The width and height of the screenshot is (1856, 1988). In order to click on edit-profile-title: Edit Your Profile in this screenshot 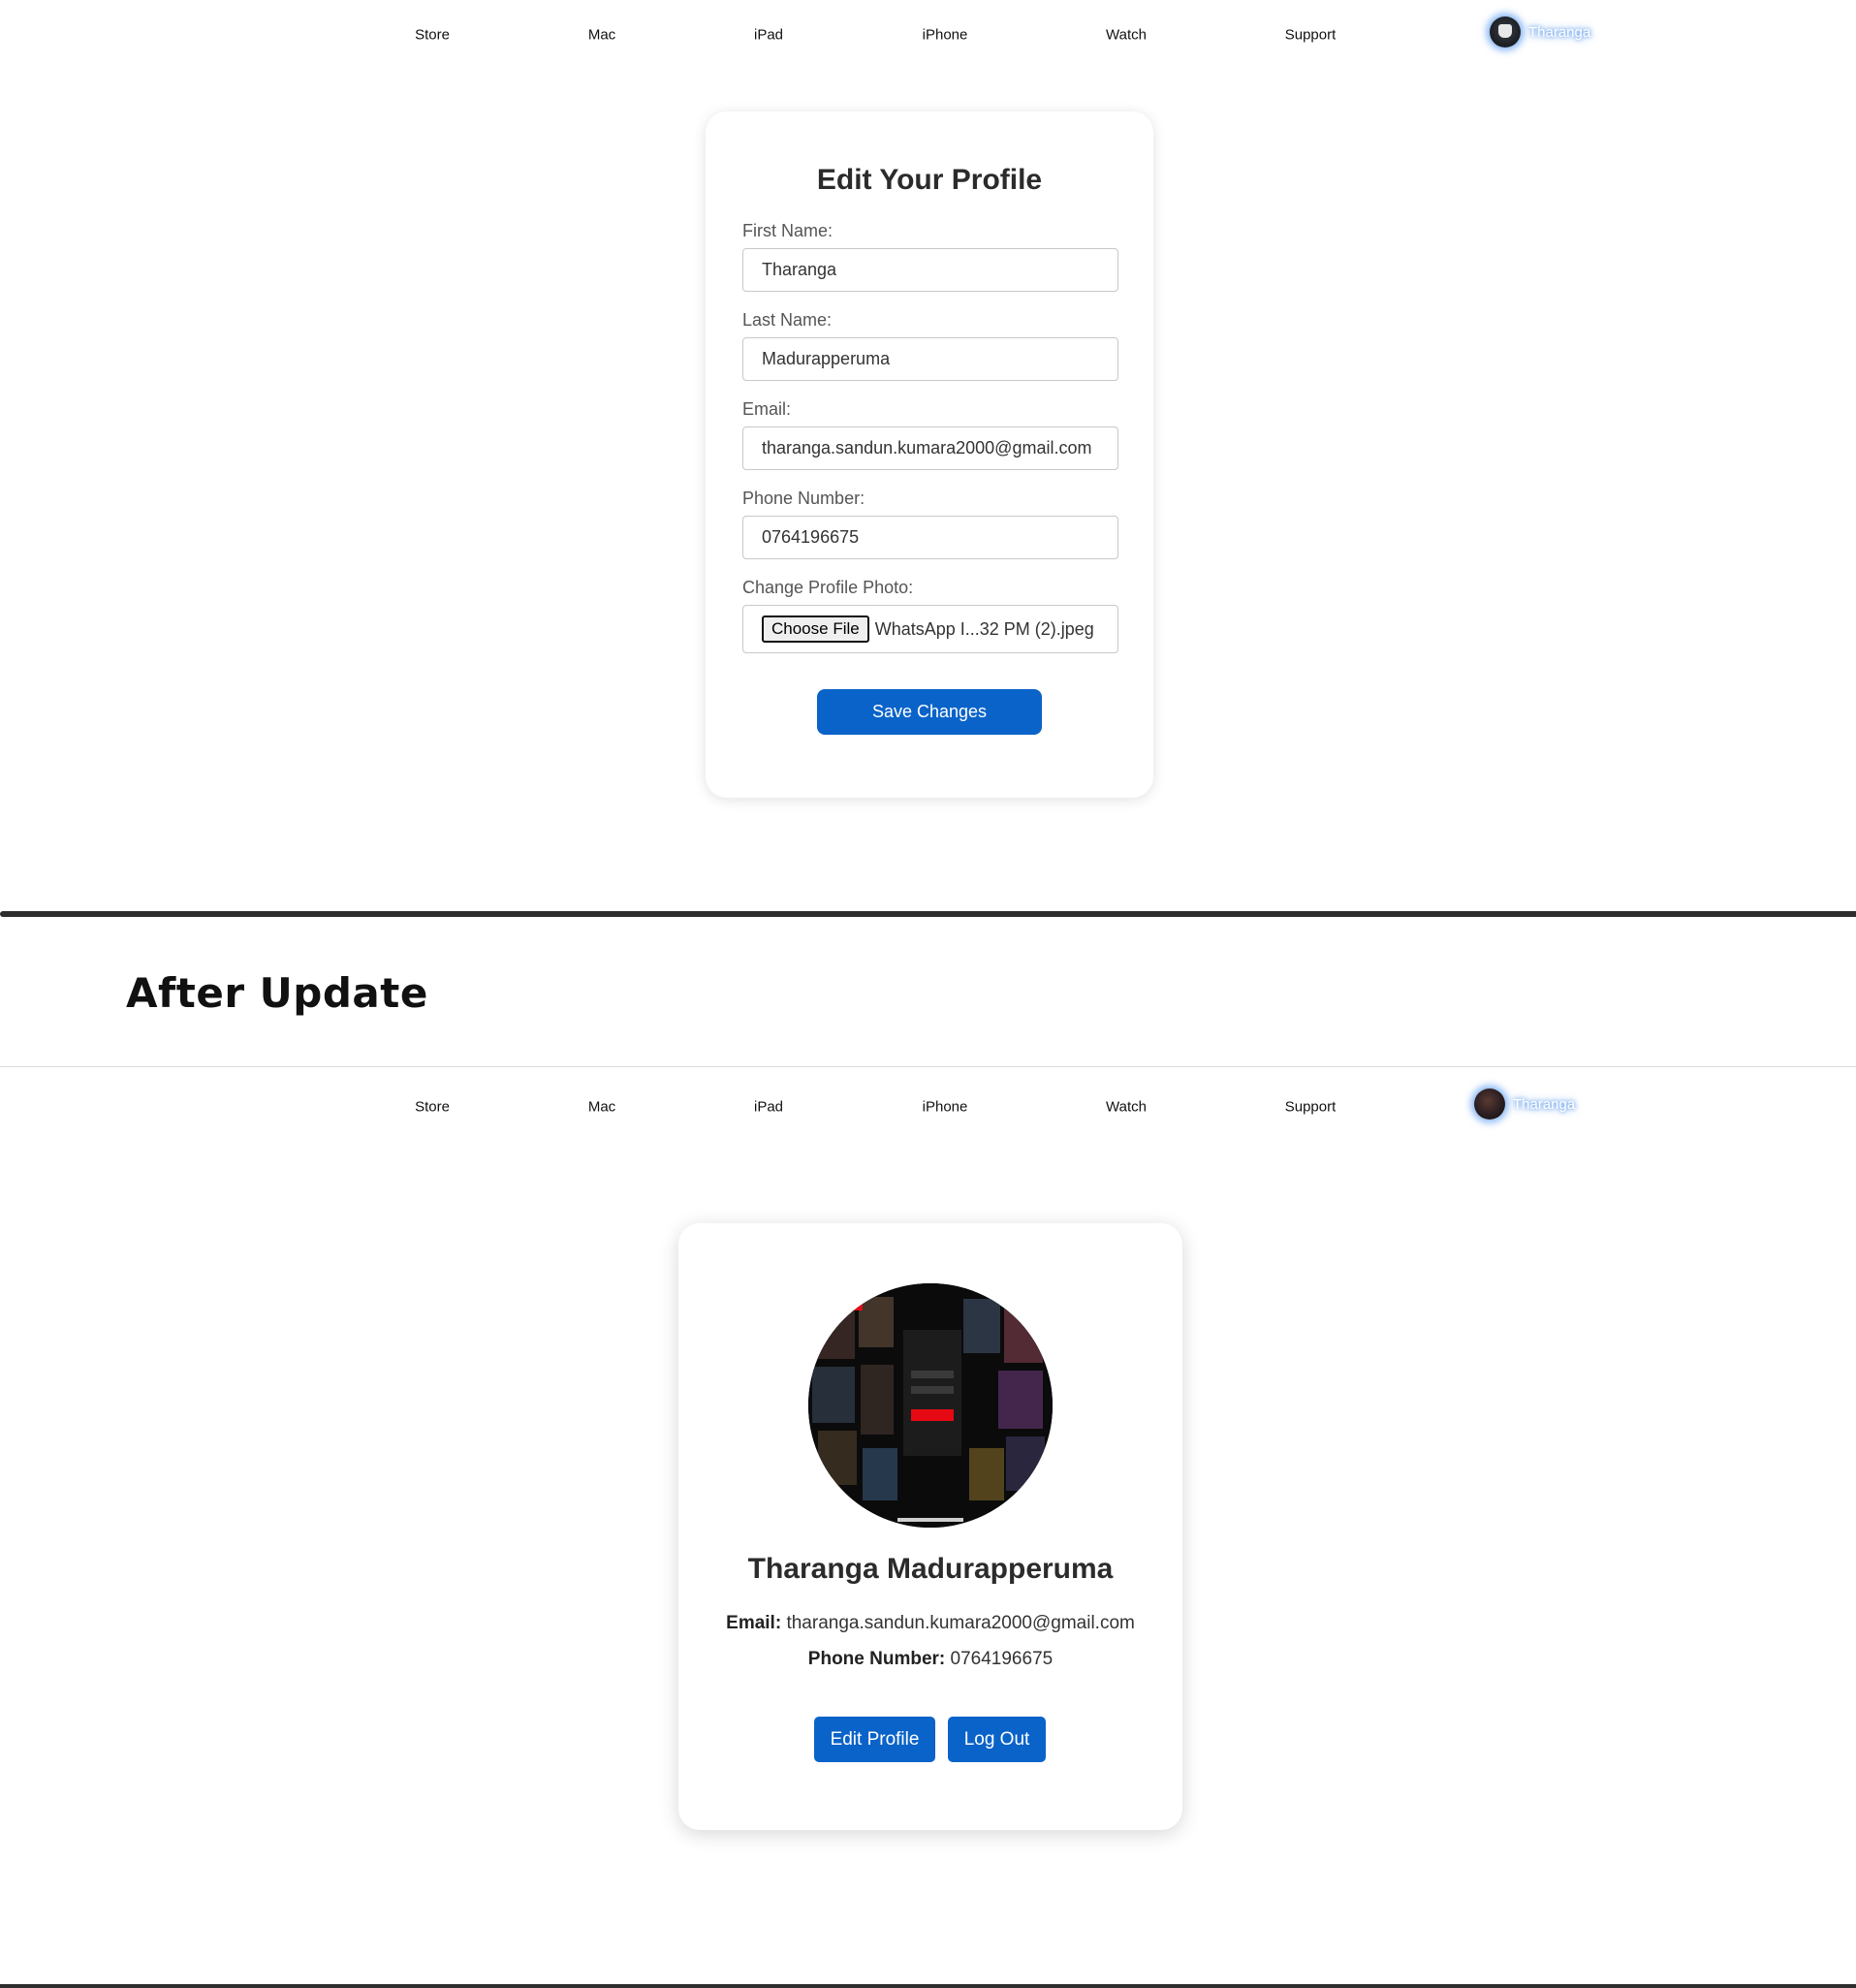, I will do `click(929, 180)`.